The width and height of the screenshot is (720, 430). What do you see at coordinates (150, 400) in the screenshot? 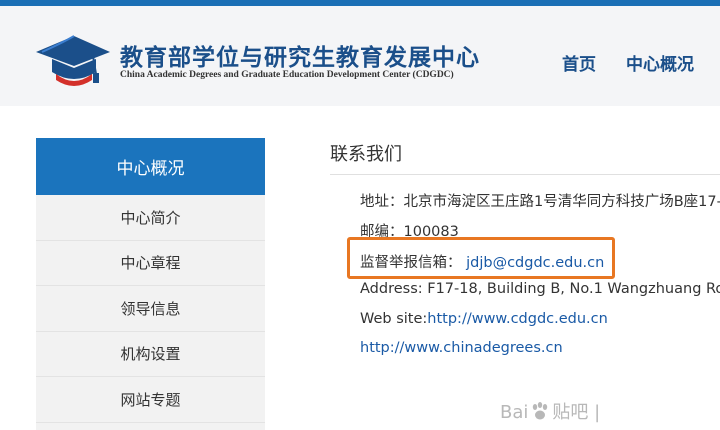
I see `sidebar-item-topics: 网站专题` at bounding box center [150, 400].